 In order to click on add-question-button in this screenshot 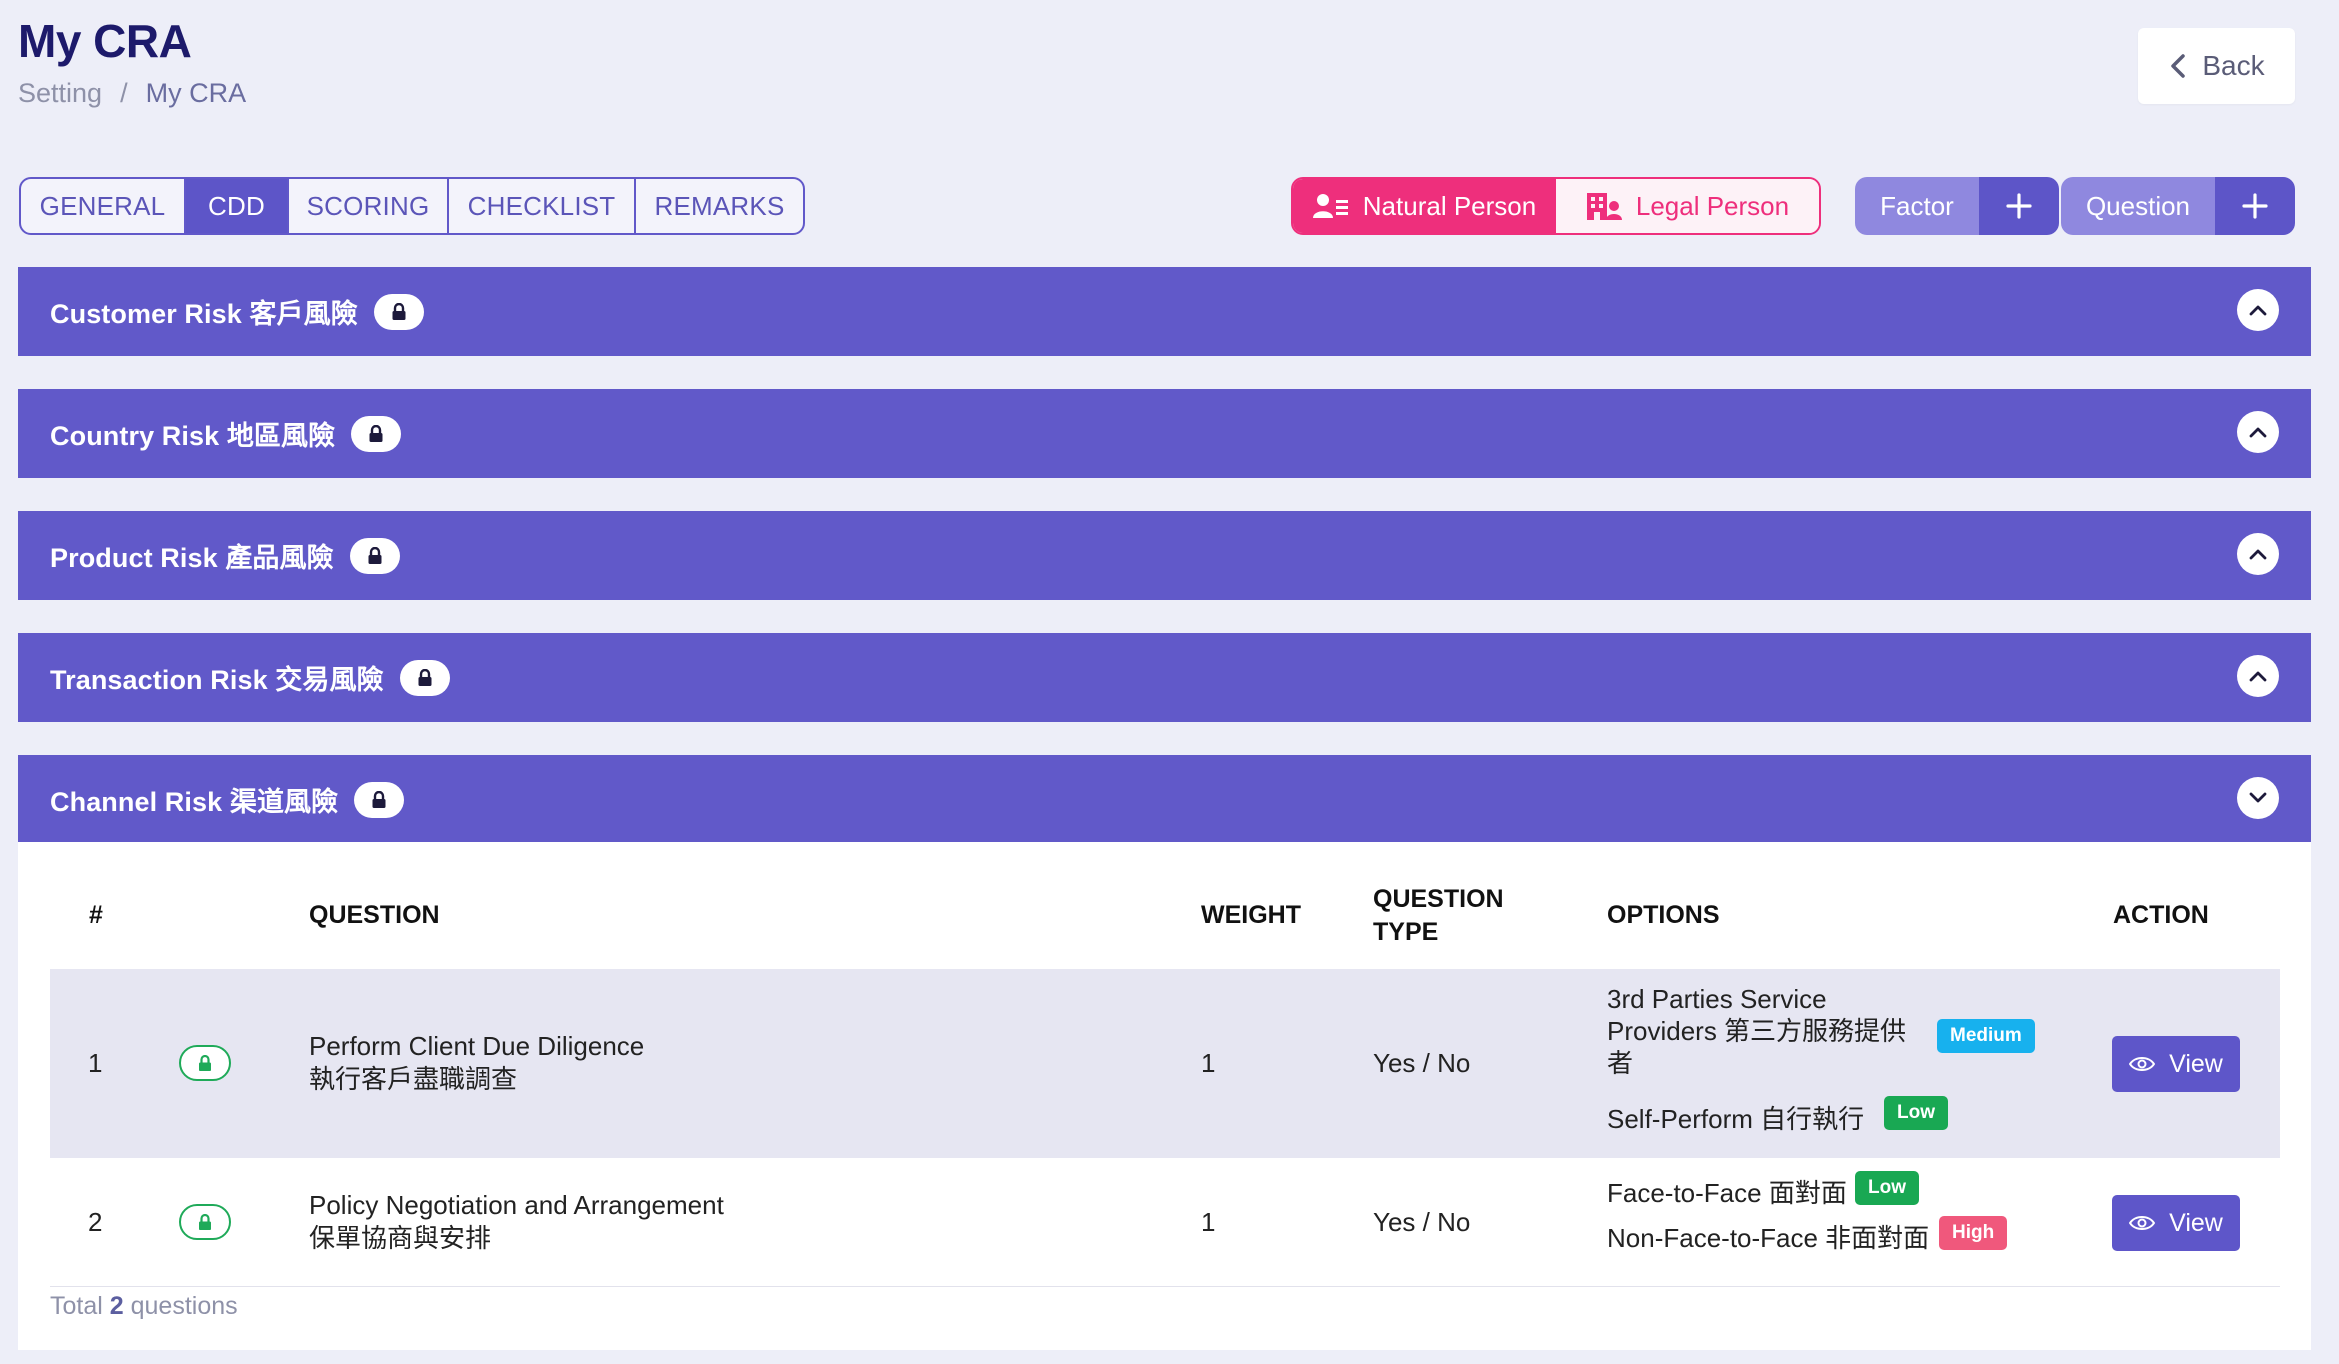, I will do `click(2255, 206)`.